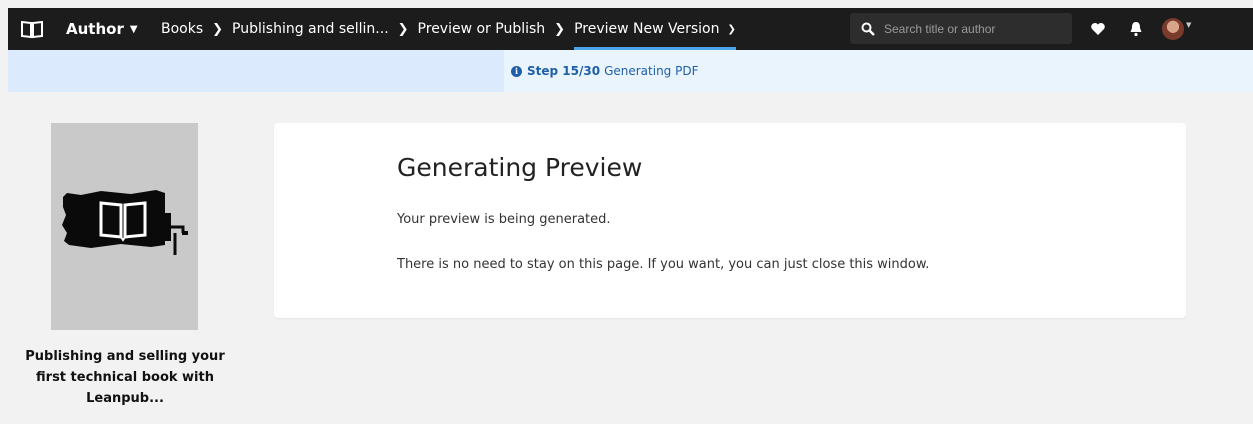 This screenshot has width=1253, height=424. I want to click on breadcrumb-preview-or-publish: Preview or Publish, so click(482, 29).